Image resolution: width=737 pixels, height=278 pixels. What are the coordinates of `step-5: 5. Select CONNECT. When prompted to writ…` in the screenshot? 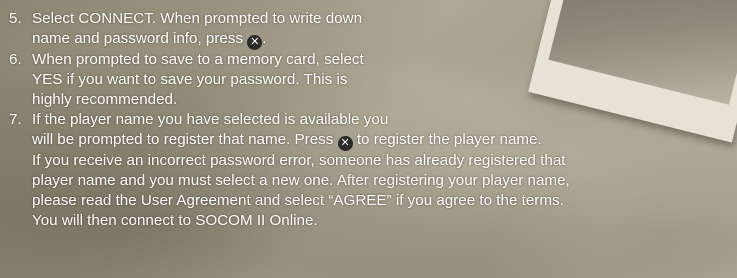 It's located at (369, 29).